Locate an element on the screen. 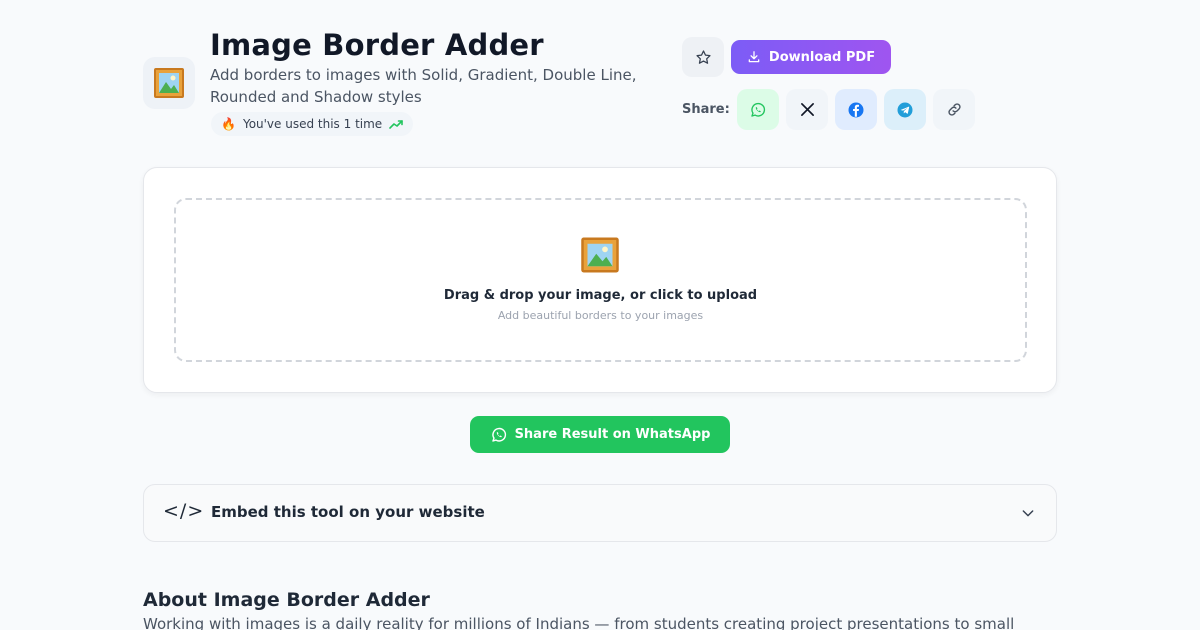  chevron-down-icon is located at coordinates (1028, 515).